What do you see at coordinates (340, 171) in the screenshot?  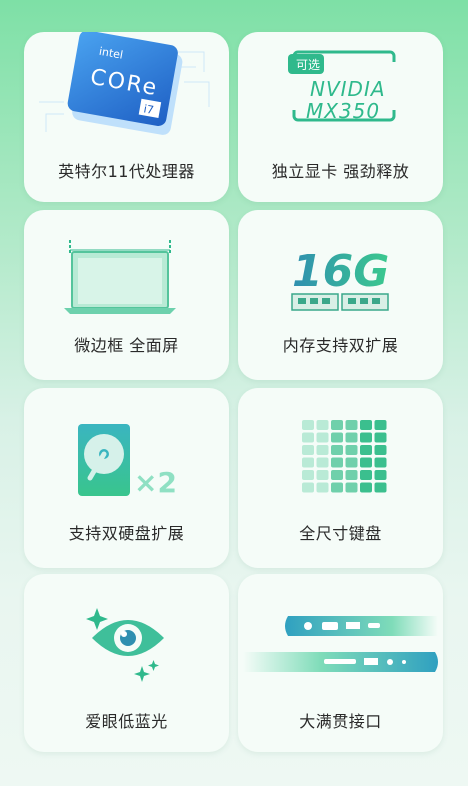 I see `feature-label: 独立显卡 强劲释放` at bounding box center [340, 171].